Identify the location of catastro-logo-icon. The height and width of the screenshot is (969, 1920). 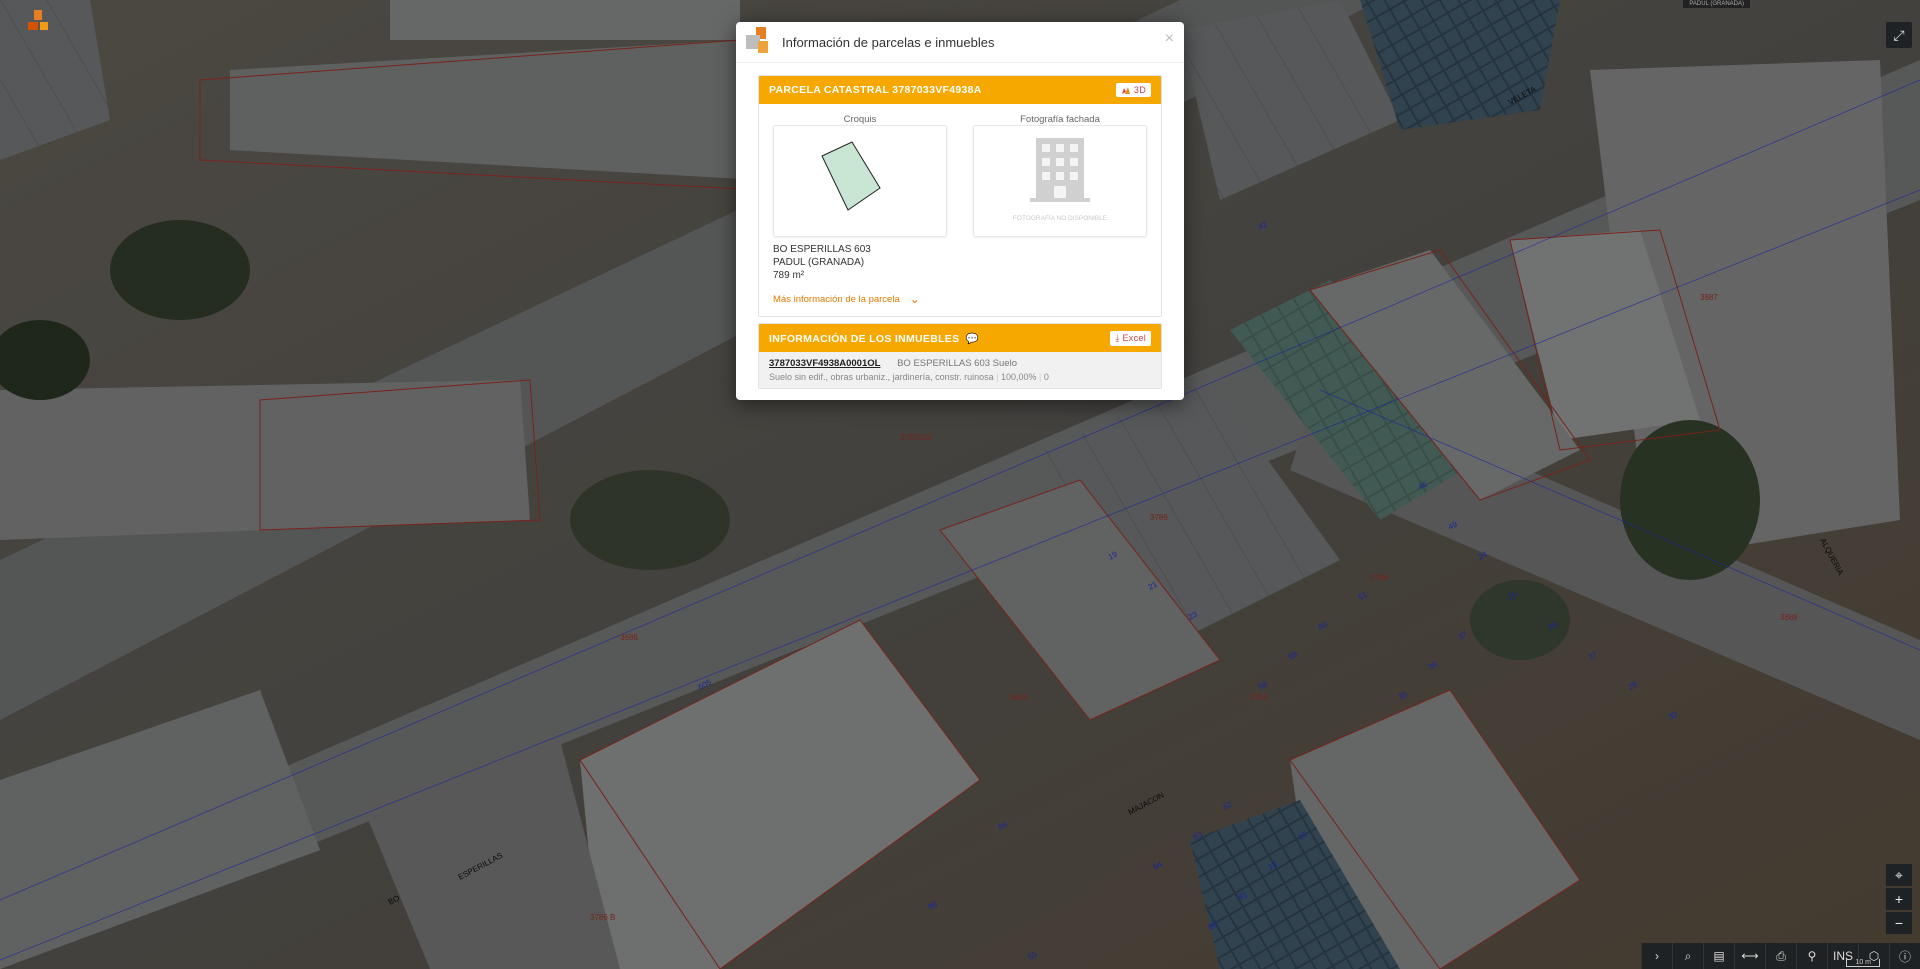
(758, 42).